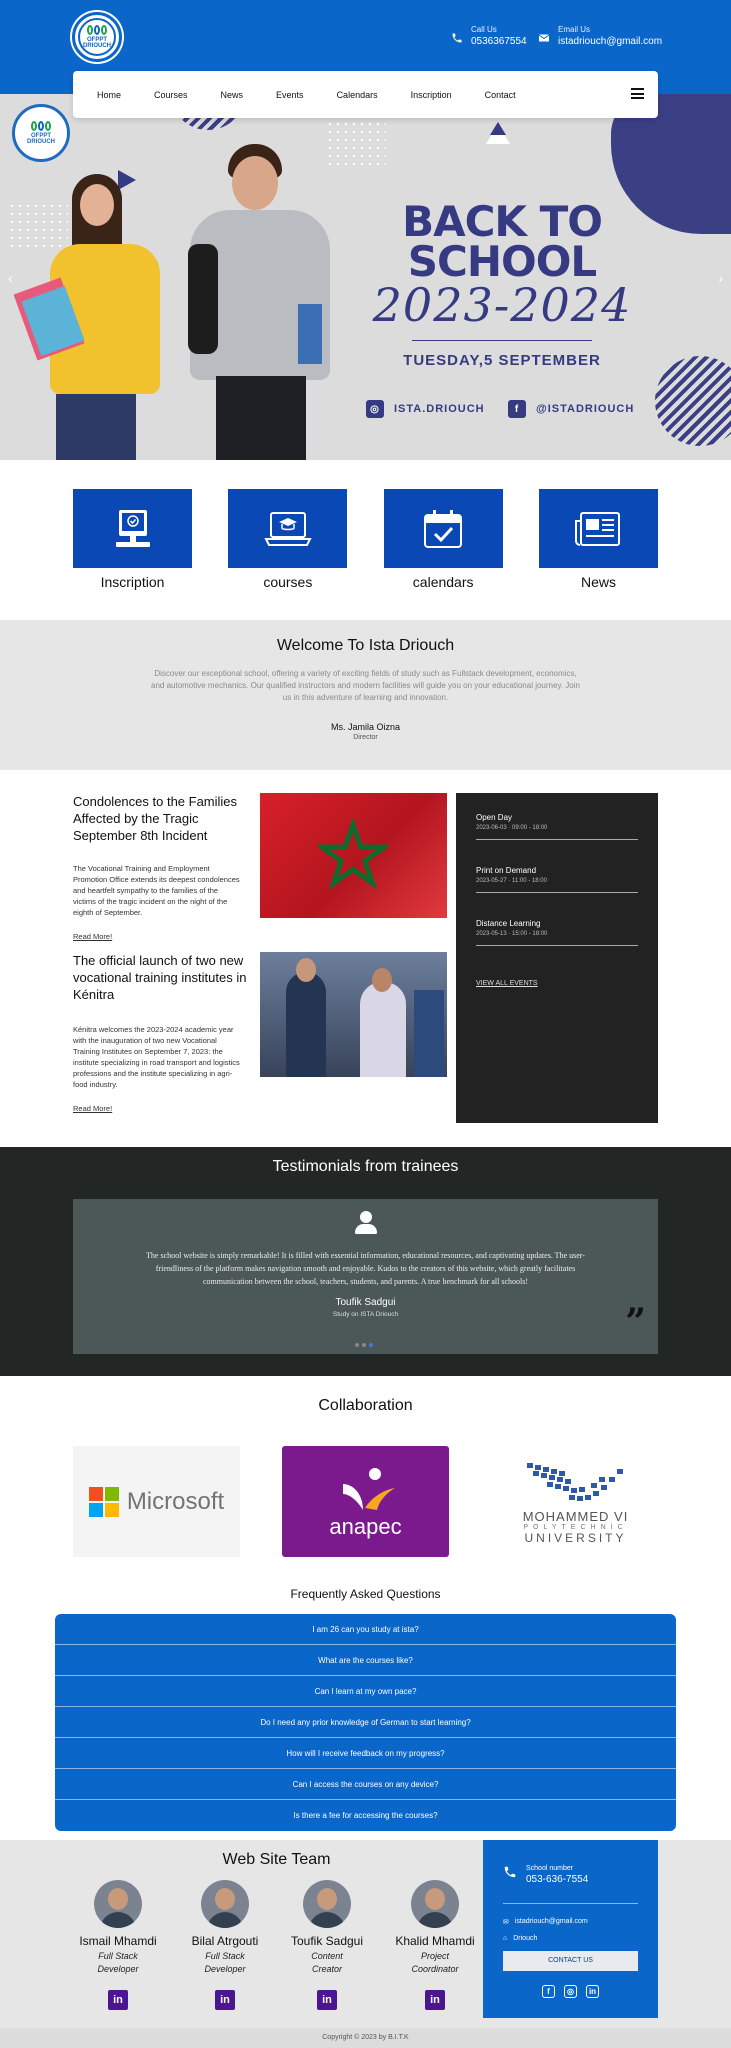 This screenshot has width=731, height=2048. I want to click on team-title: Web Site Team, so click(276, 1859).